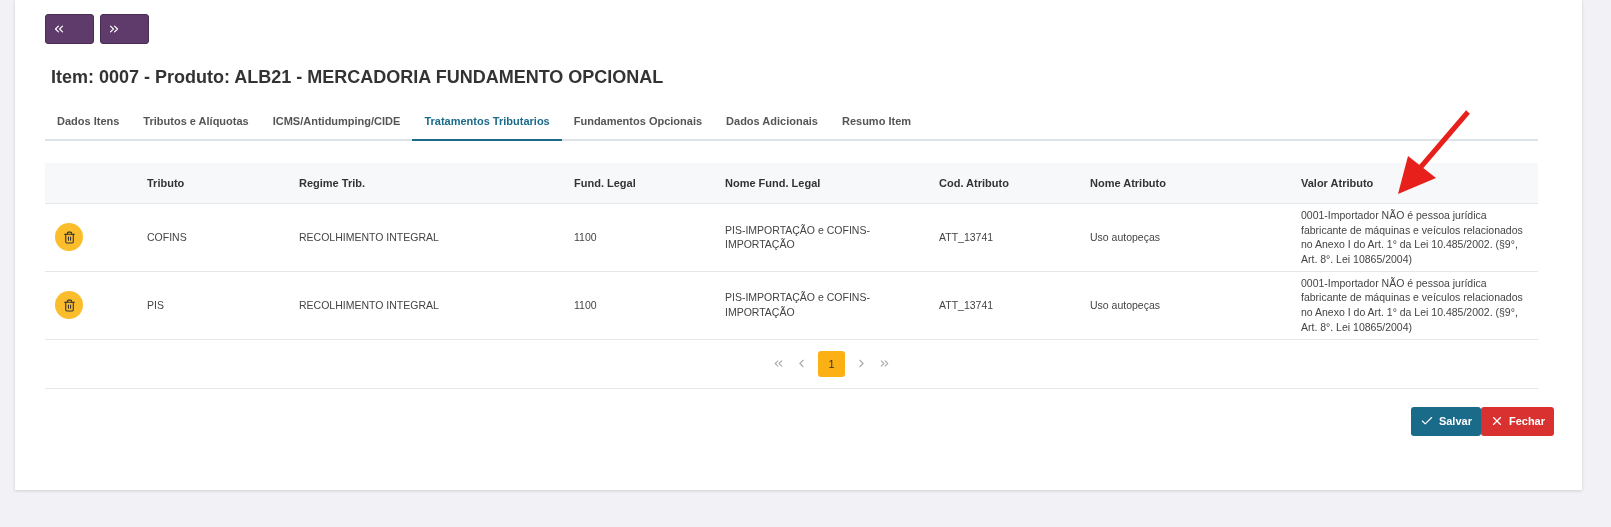 The height and width of the screenshot is (527, 1611). Describe the element at coordinates (336, 123) in the screenshot. I see `tab: ICMS/Antidumping/CIDE` at that location.